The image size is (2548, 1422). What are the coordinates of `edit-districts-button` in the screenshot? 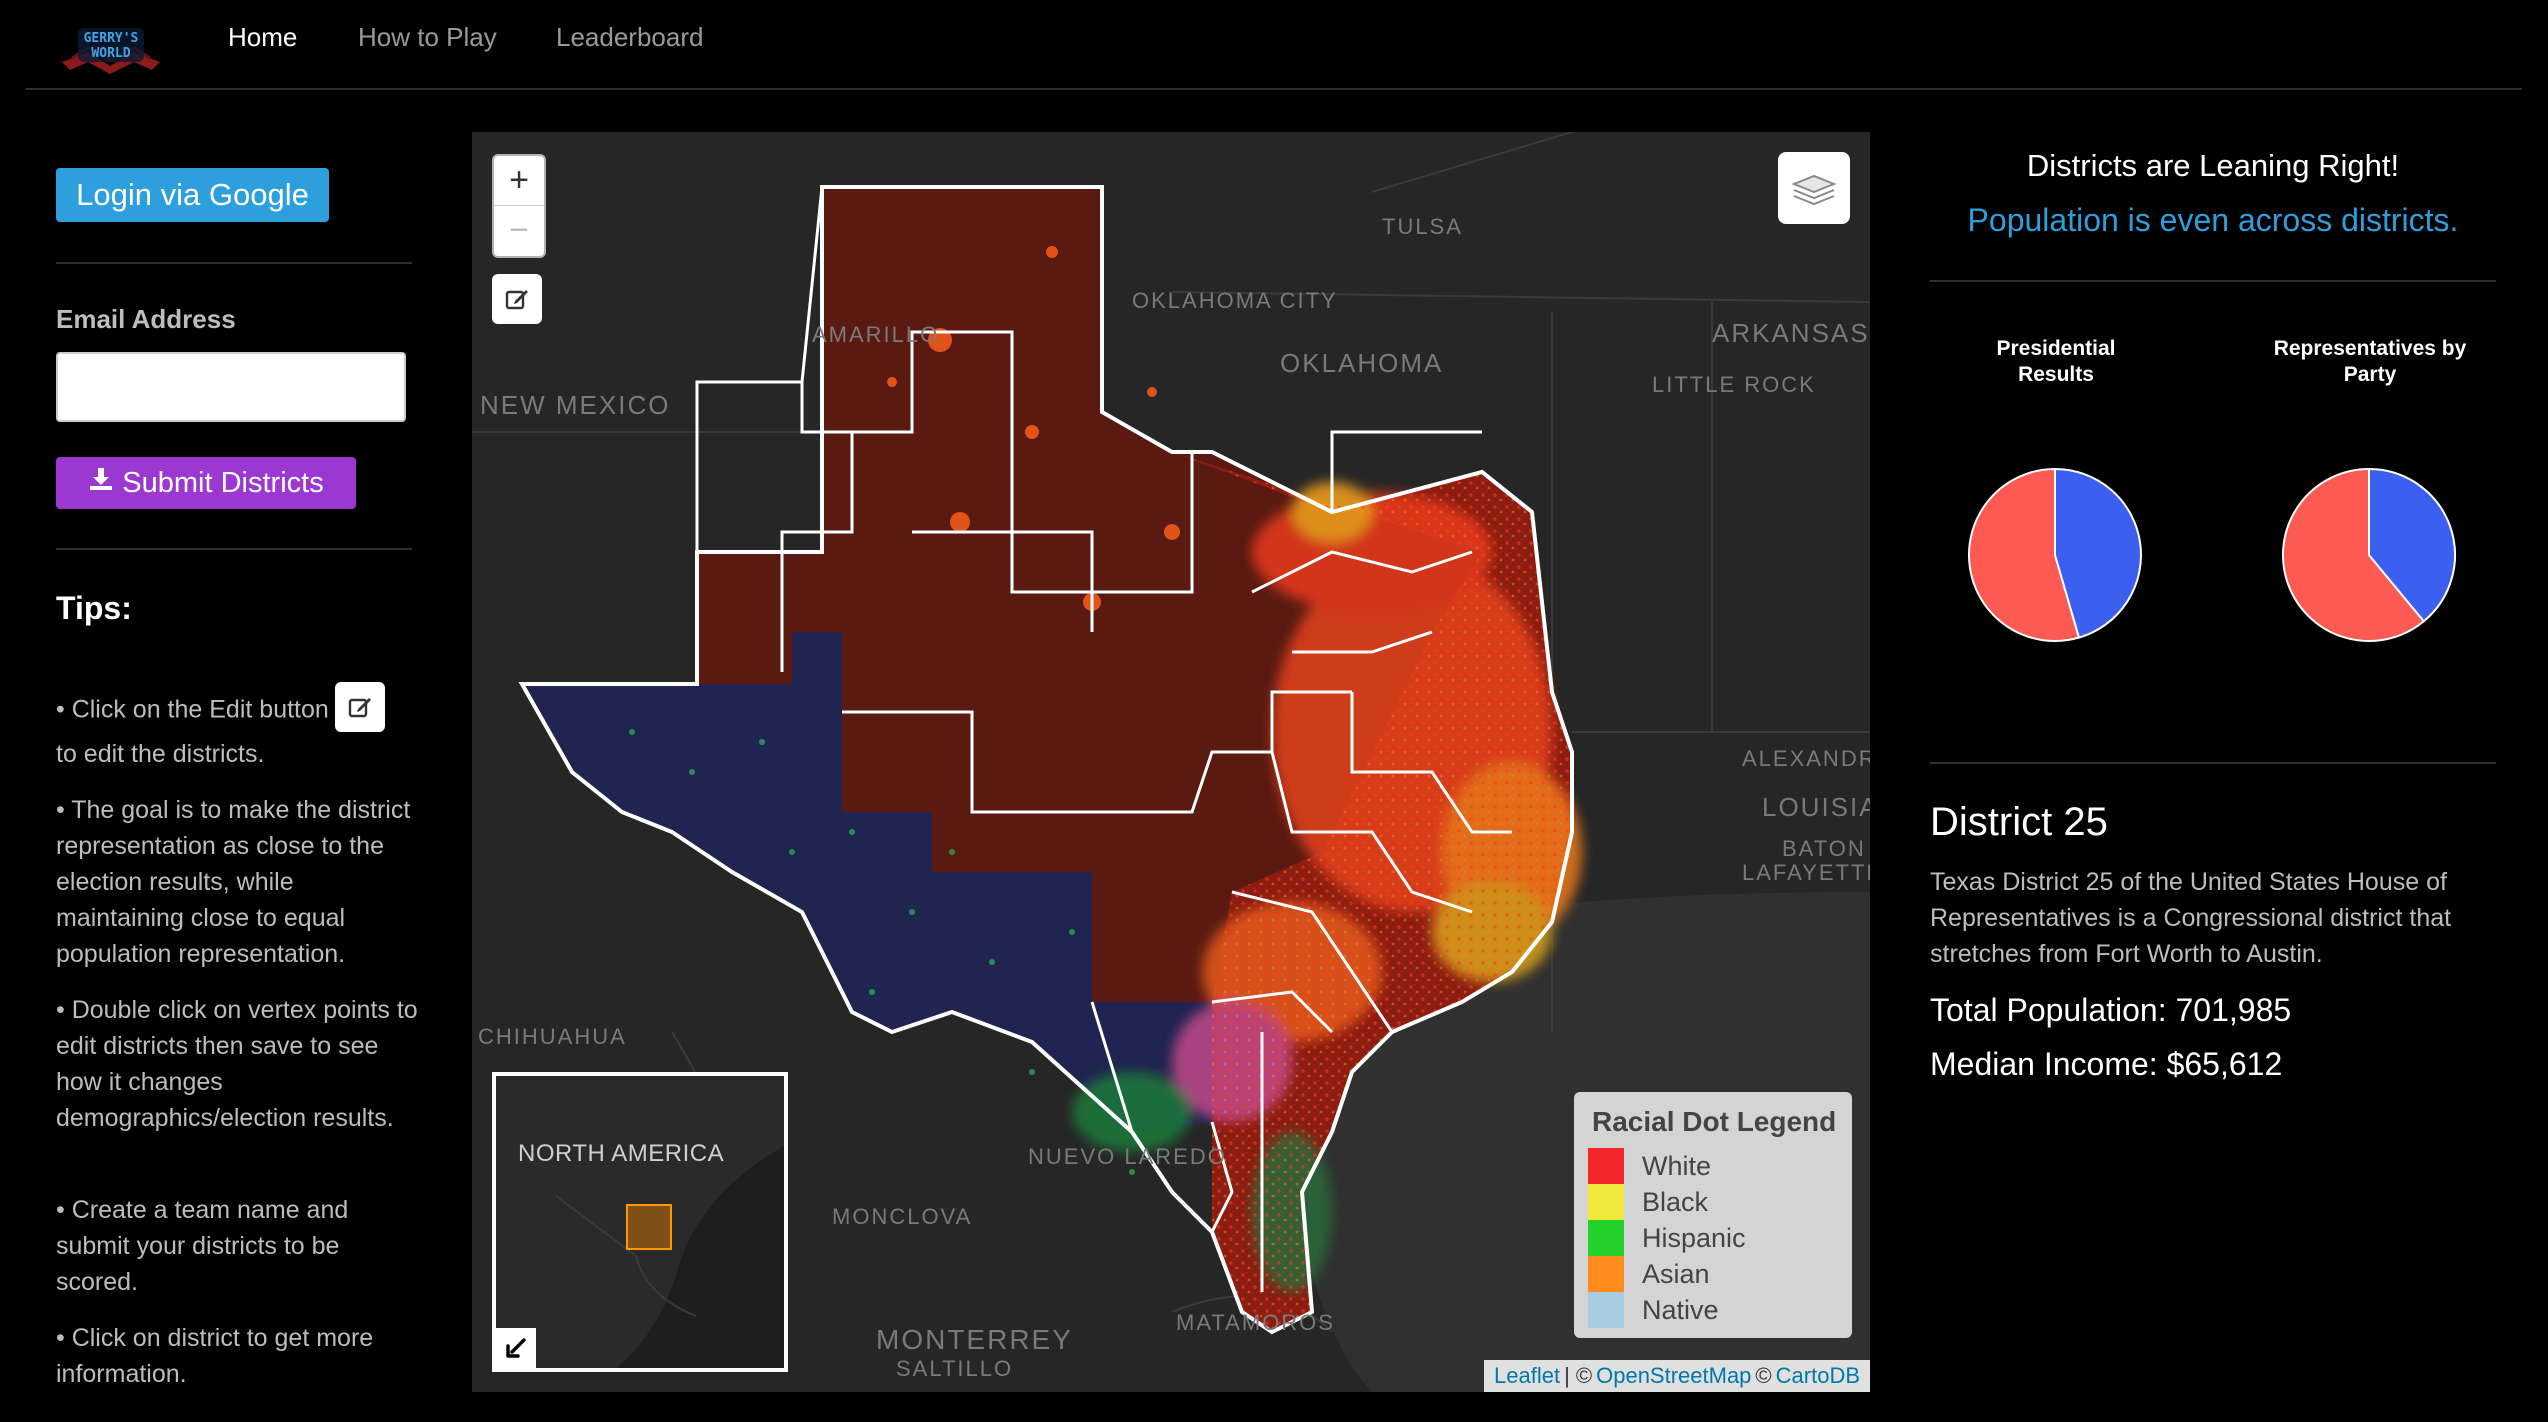 It's located at (517, 299).